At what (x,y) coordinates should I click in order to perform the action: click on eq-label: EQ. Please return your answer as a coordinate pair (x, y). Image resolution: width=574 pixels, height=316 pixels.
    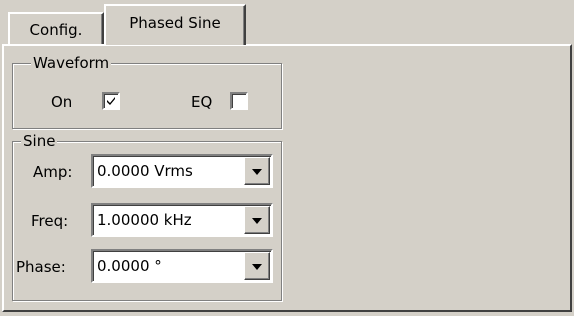
    Looking at the image, I should click on (202, 102).